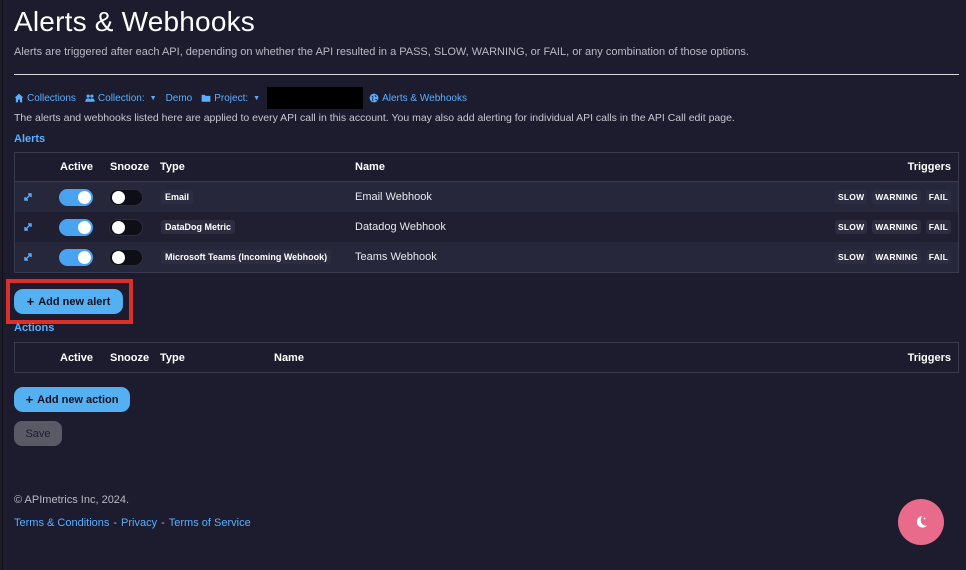  What do you see at coordinates (74, 301) in the screenshot?
I see `add-new-alert-label: Add new alert` at bounding box center [74, 301].